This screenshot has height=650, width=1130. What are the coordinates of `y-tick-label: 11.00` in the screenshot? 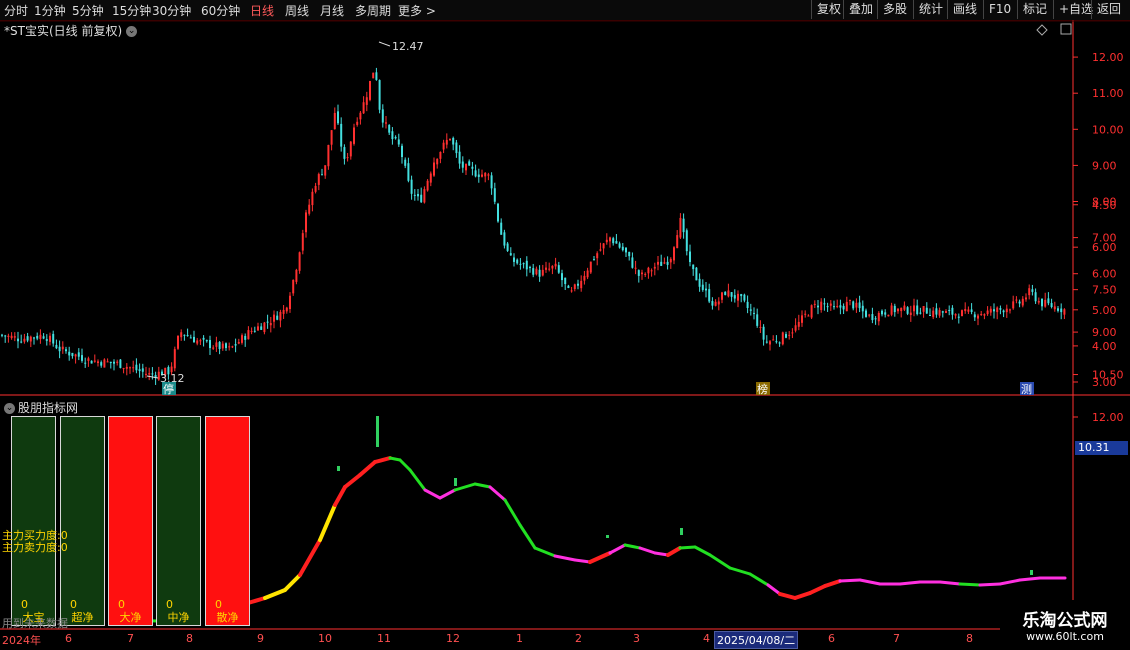 It's located at (1108, 93).